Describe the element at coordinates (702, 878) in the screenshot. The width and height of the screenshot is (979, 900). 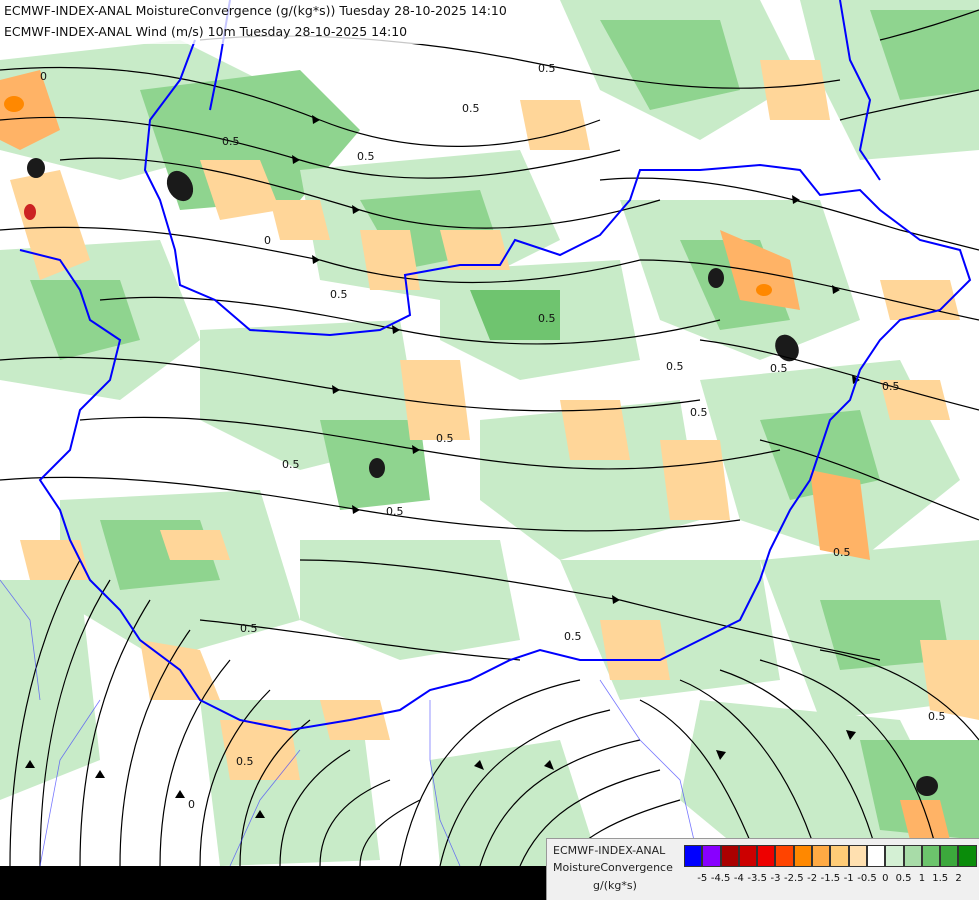
I see `legend-tick-label: -5` at that location.